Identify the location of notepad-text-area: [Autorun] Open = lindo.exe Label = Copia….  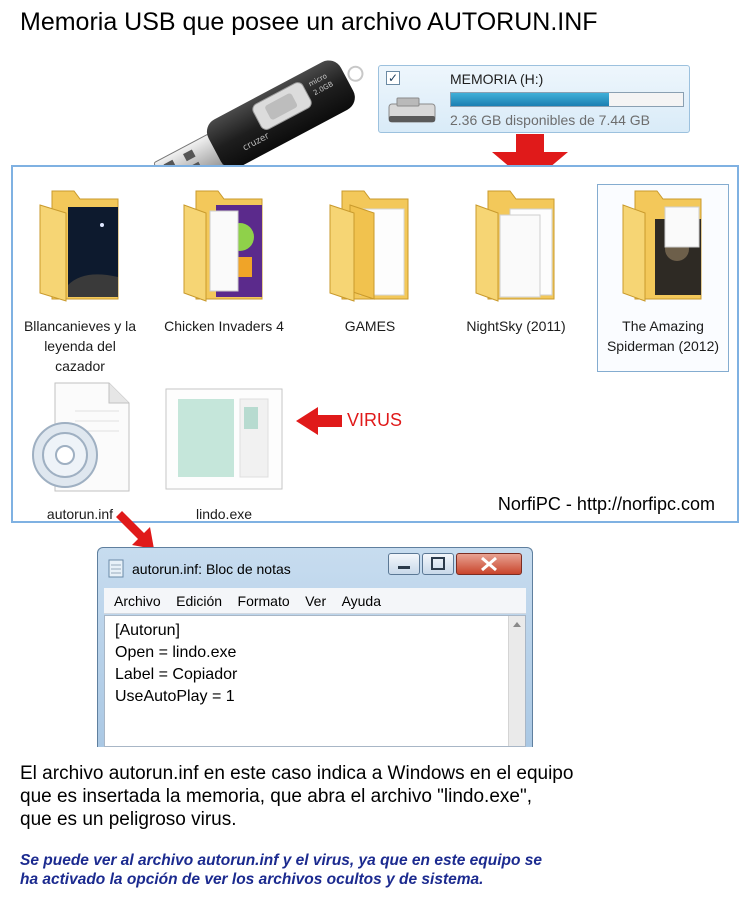
(315, 681).